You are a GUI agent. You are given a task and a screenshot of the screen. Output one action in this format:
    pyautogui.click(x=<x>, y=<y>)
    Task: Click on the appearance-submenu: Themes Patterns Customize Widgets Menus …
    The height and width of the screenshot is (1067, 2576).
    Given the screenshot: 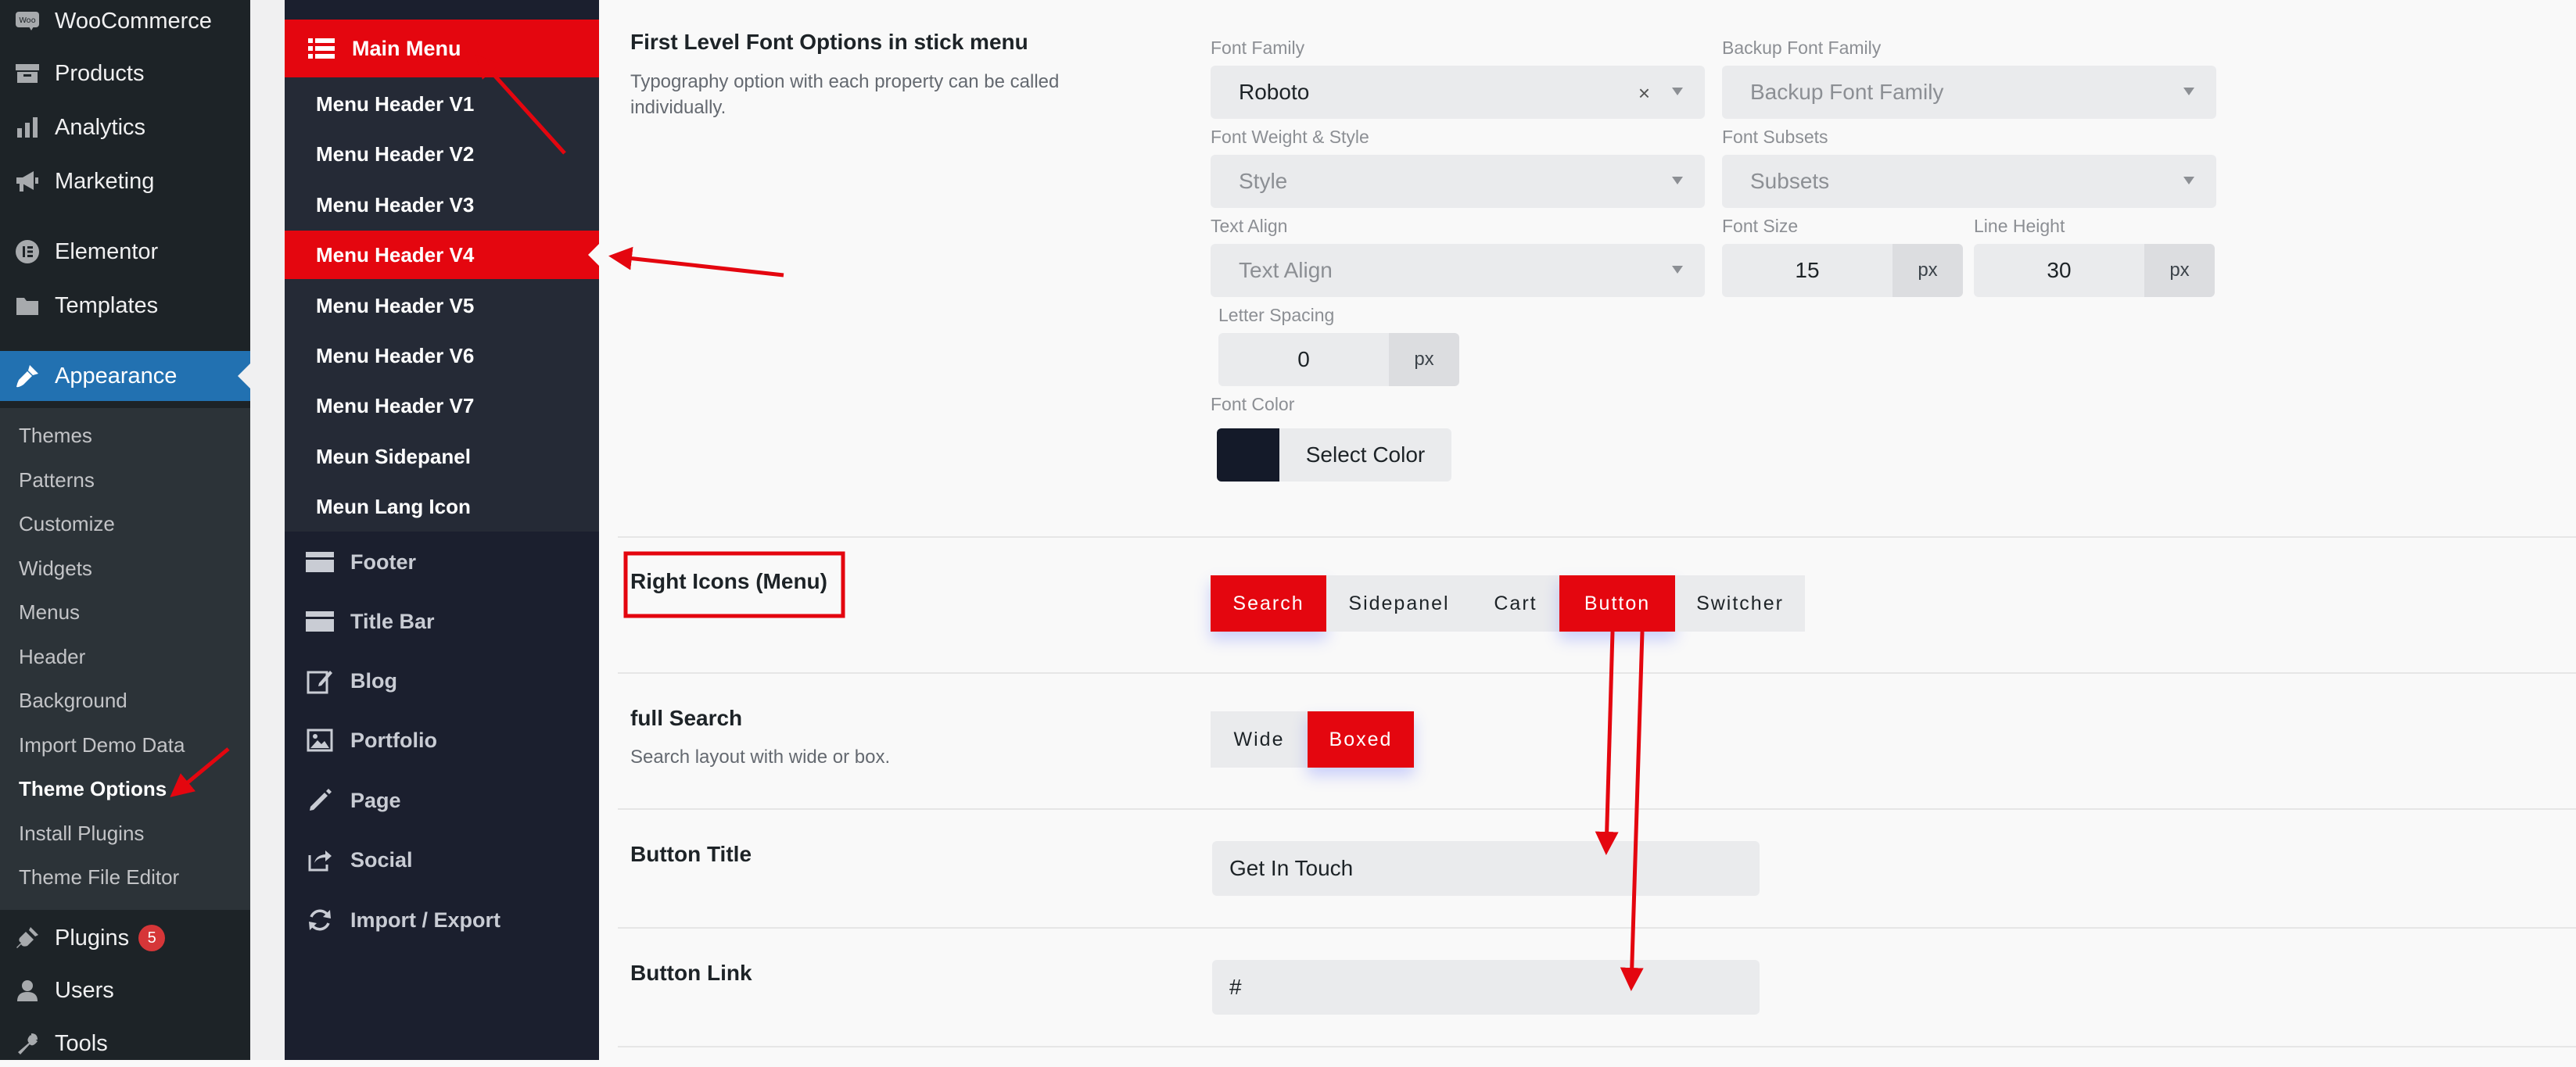 What is the action you would take?
    pyautogui.click(x=125, y=659)
    